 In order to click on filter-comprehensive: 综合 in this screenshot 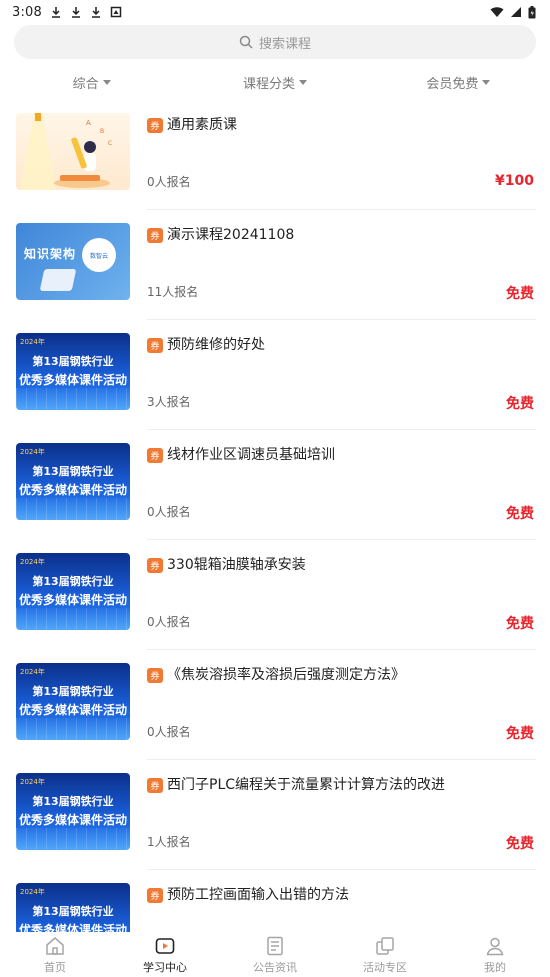, I will do `click(91, 82)`.